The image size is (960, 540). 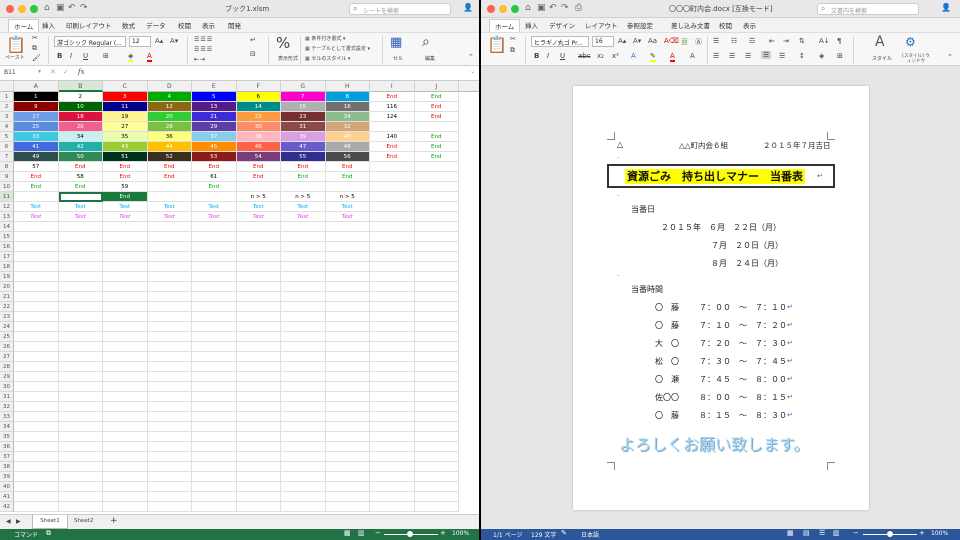 I want to click on row-header: 22, so click(x=7, y=307).